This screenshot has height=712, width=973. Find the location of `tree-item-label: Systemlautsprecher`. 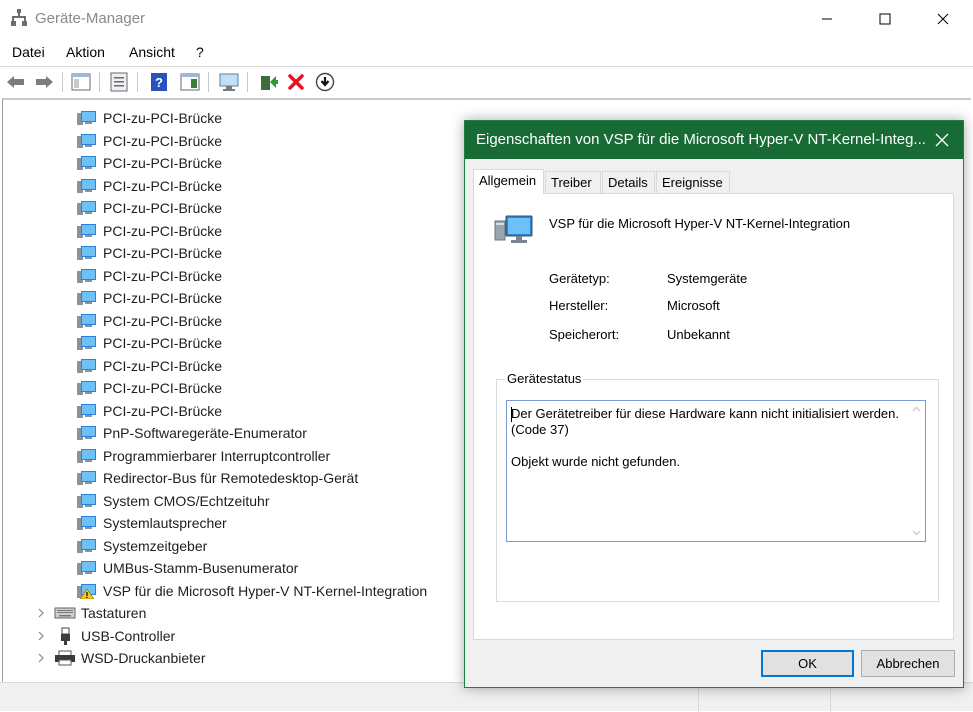

tree-item-label: Systemlautsprecher is located at coordinates (165, 523).